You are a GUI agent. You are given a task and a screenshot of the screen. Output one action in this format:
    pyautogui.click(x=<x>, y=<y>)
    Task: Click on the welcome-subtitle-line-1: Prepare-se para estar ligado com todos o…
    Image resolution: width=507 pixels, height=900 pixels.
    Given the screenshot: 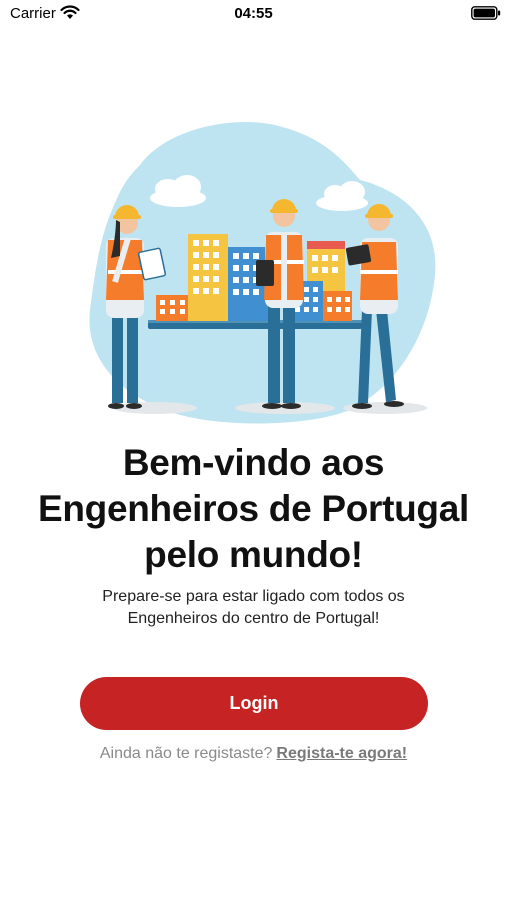 What is the action you would take?
    pyautogui.click(x=253, y=596)
    